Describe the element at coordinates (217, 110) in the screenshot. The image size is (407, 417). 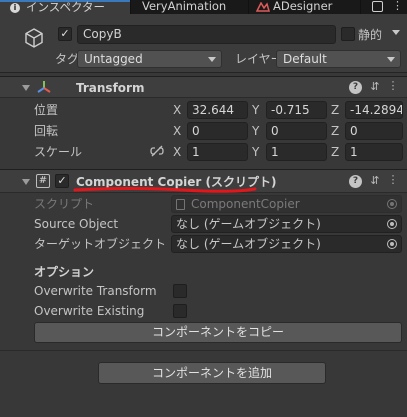
I see `position-x-field: 32.644` at that location.